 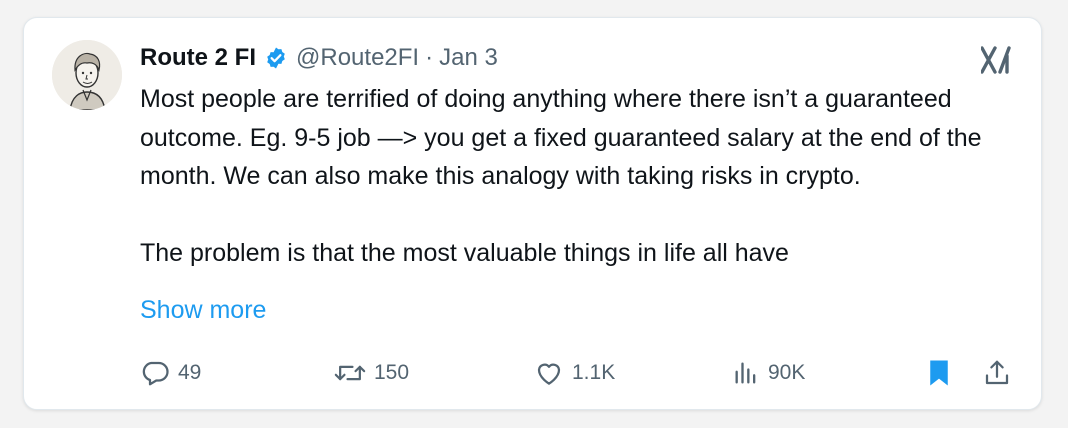 What do you see at coordinates (87, 75) in the screenshot?
I see `avatar` at bounding box center [87, 75].